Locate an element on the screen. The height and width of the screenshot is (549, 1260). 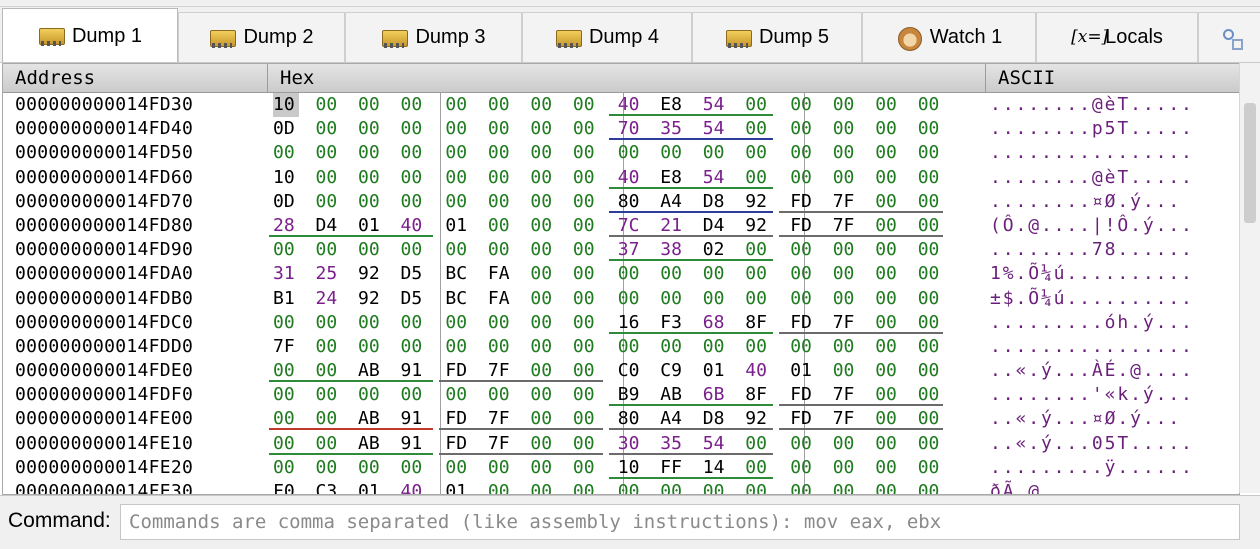
tab-watch-1: Watch 1 is located at coordinates (949, 37).